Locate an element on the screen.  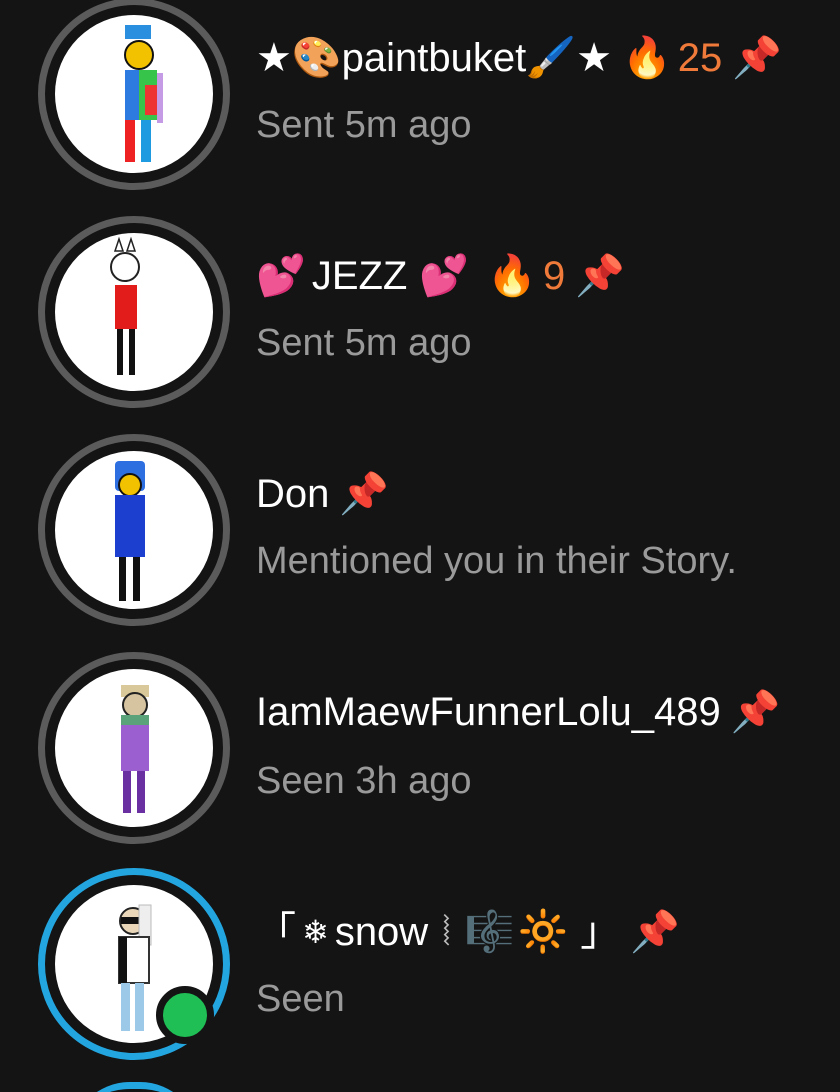
avatar-red-shirt-character-icon is located at coordinates (134, 312).